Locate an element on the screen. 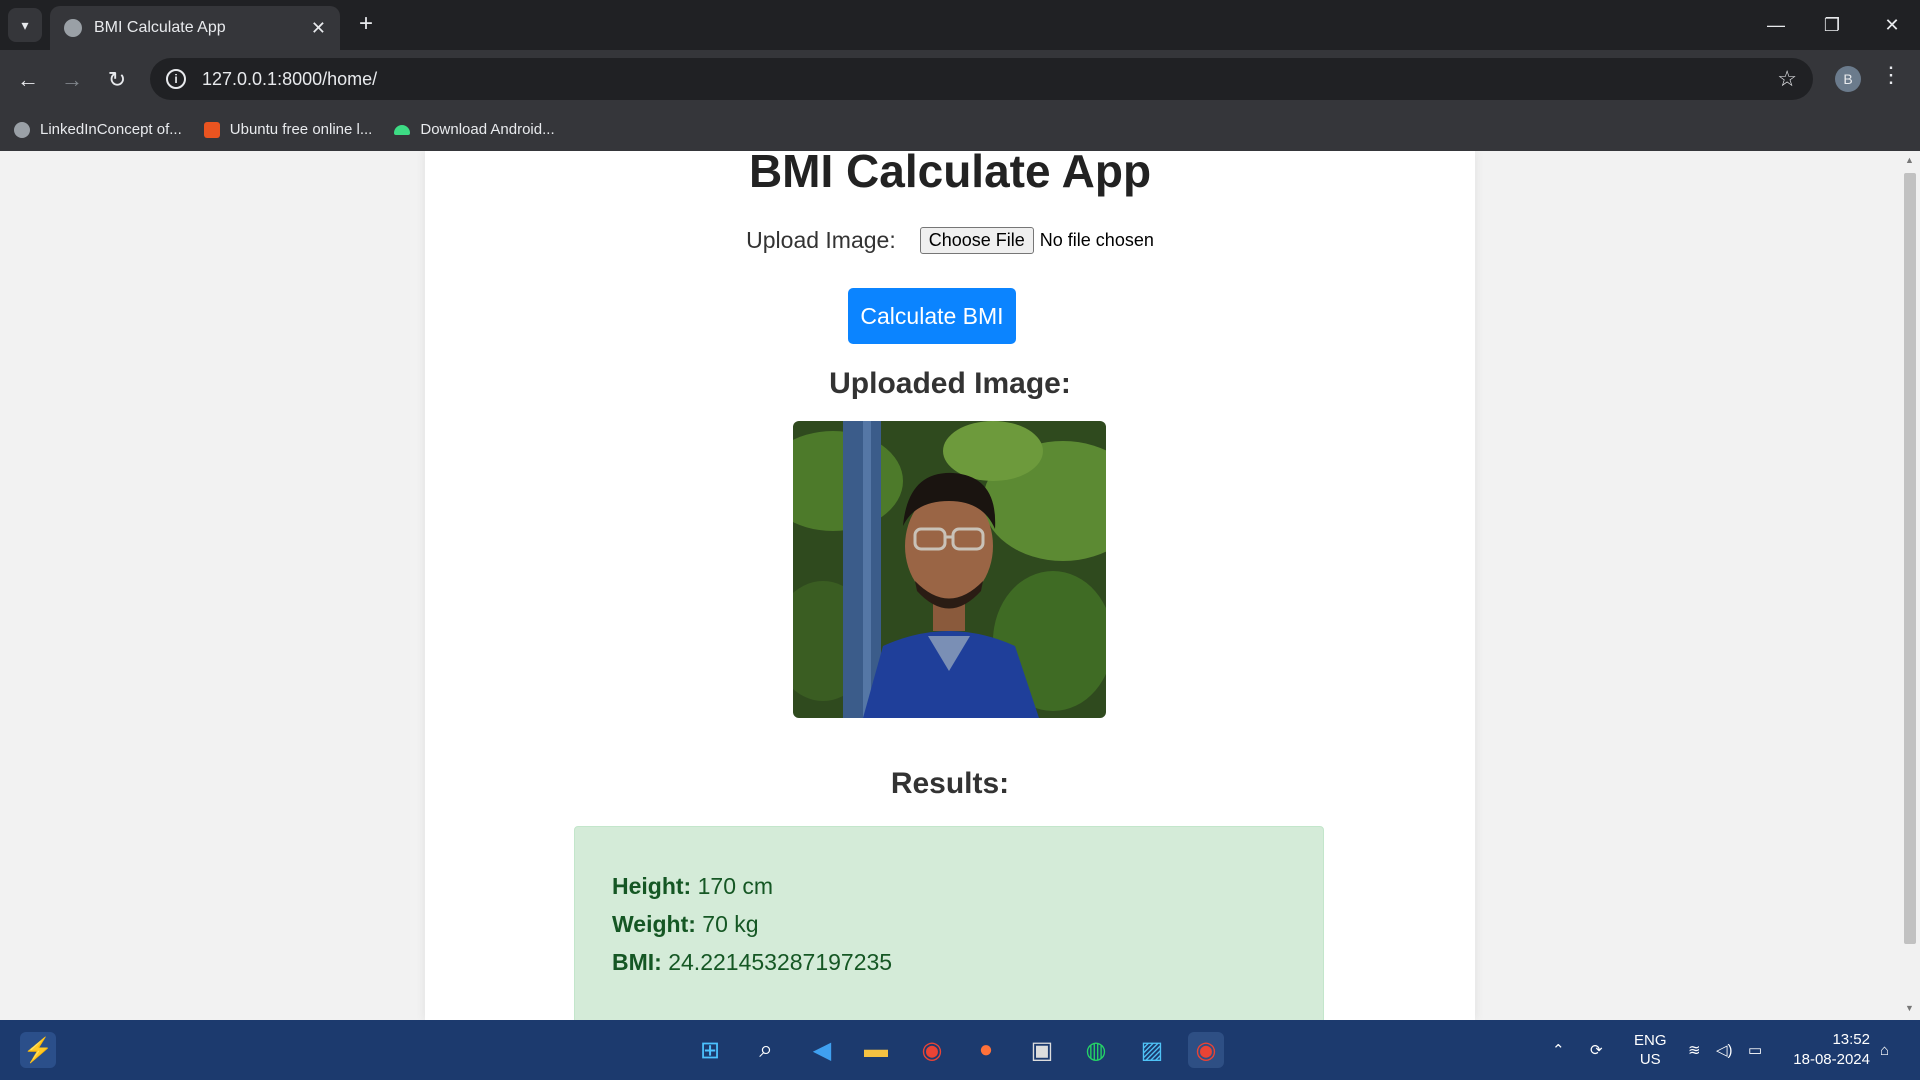  uploaded-photo is located at coordinates (949, 569).